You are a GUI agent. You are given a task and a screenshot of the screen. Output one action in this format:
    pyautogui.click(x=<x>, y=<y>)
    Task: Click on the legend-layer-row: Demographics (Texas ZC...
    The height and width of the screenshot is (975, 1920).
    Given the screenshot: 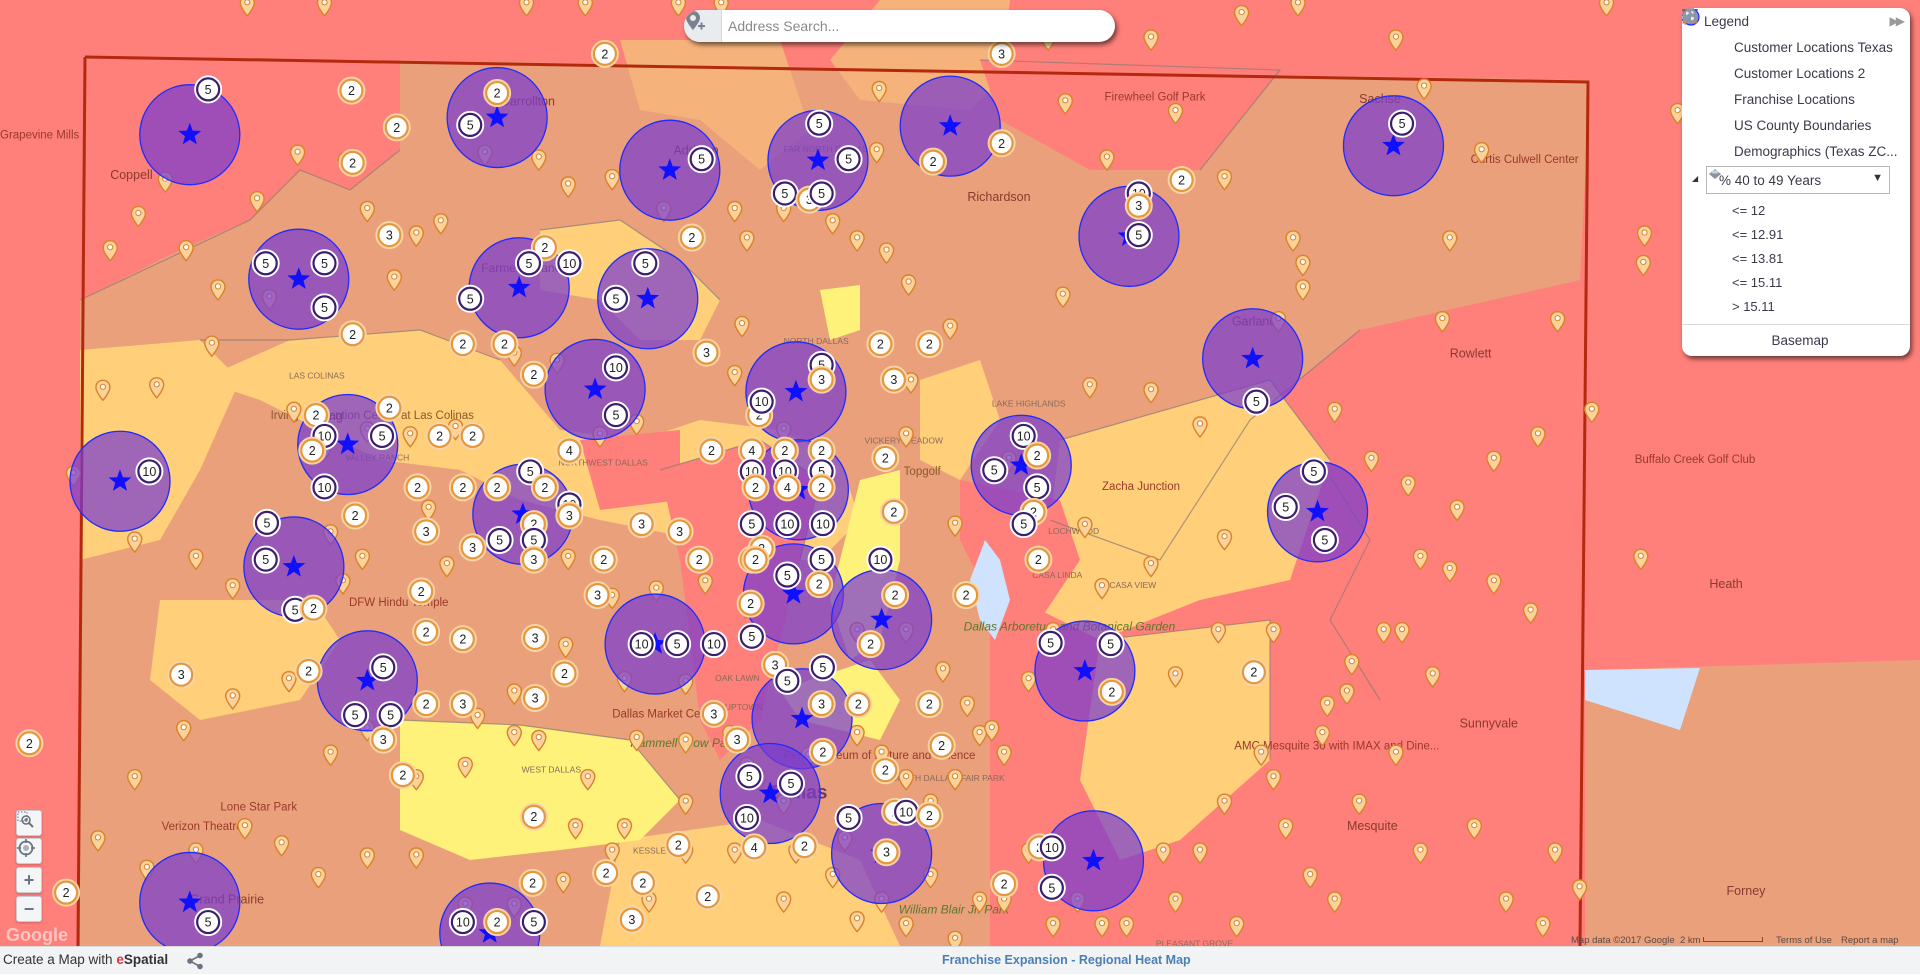 What is the action you would take?
    pyautogui.click(x=1796, y=86)
    